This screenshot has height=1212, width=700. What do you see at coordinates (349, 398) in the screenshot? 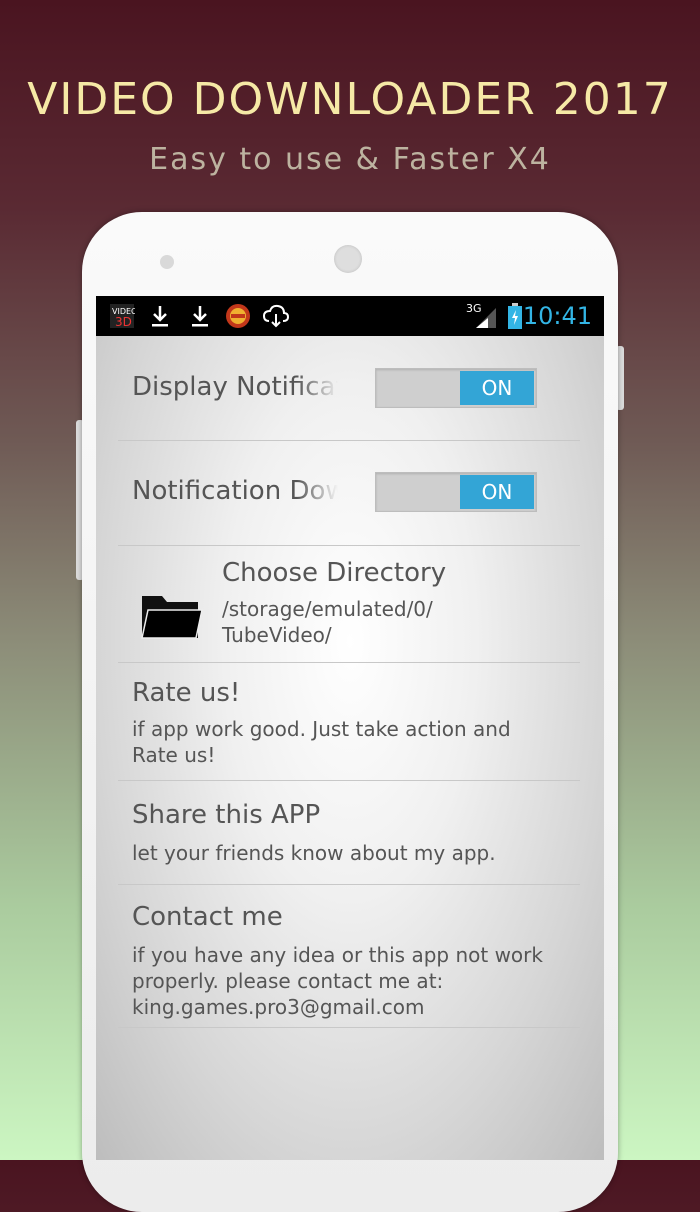
I see `setting-display-notification: Display Notification ON` at bounding box center [349, 398].